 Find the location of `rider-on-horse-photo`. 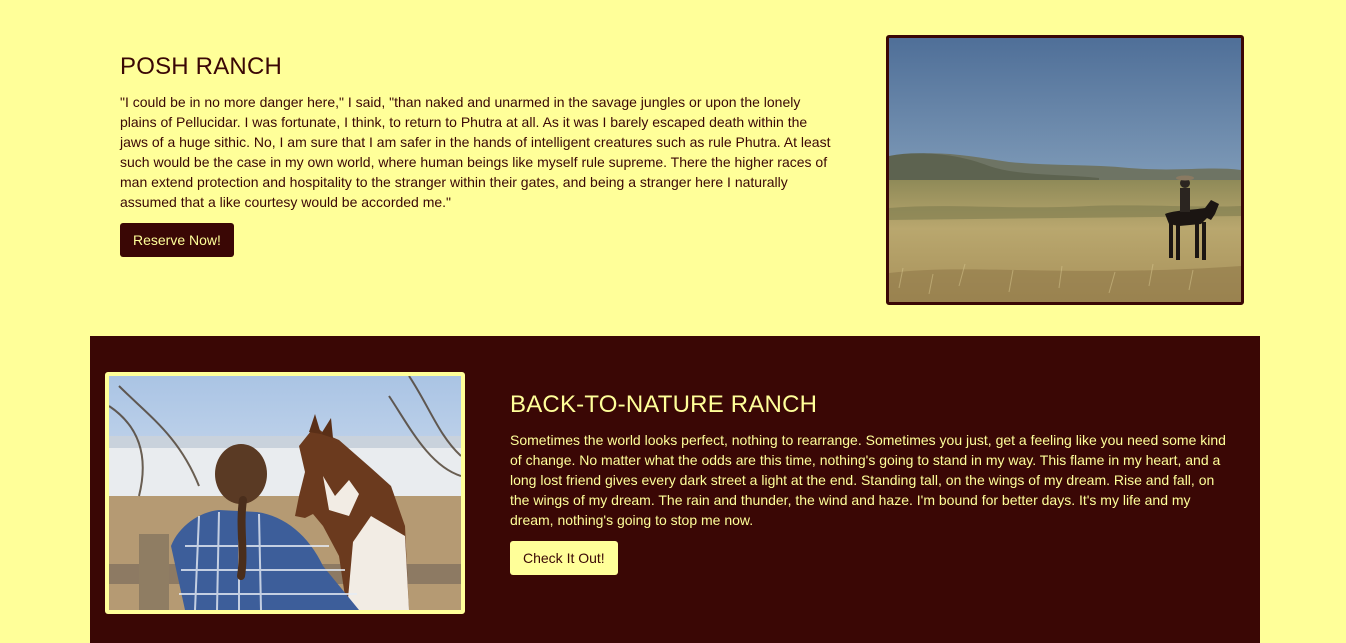

rider-on-horse-photo is located at coordinates (1065, 170).